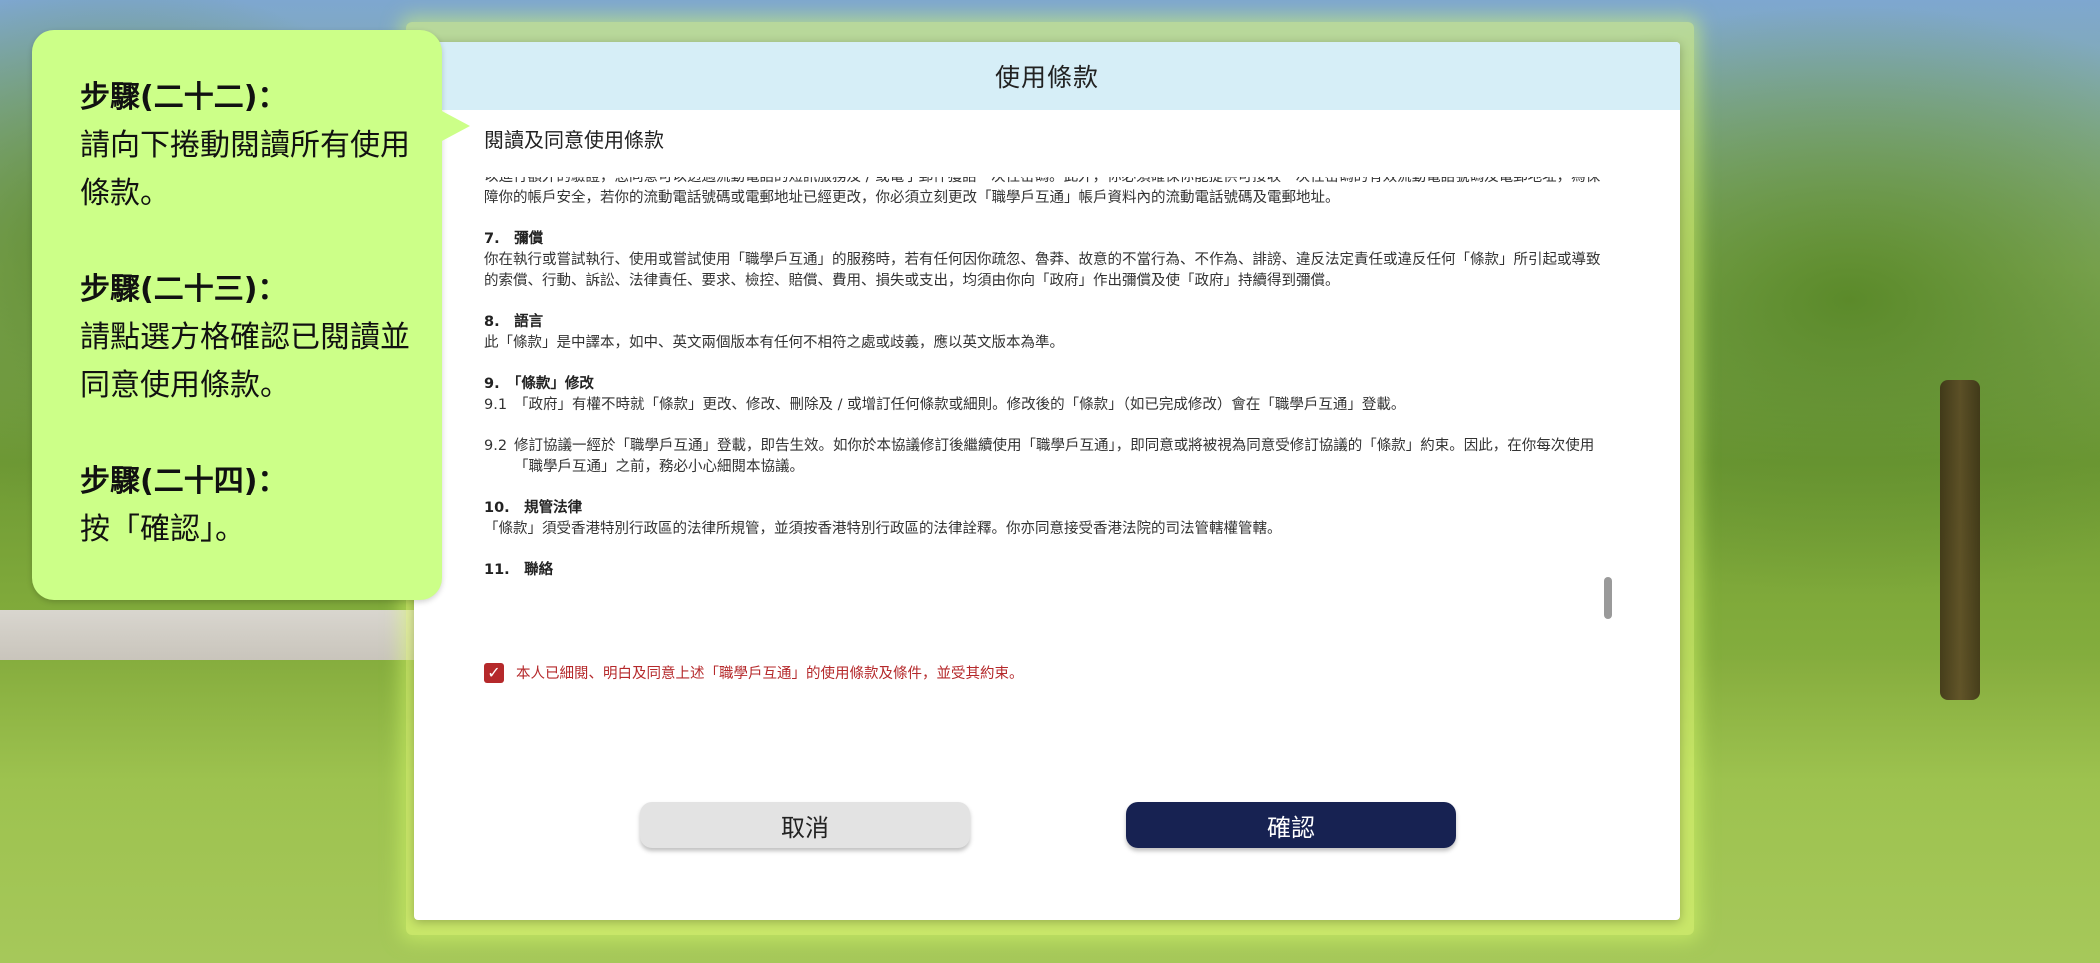 The height and width of the screenshot is (963, 2100). I want to click on clause-9-1-number: 9.1, so click(496, 405).